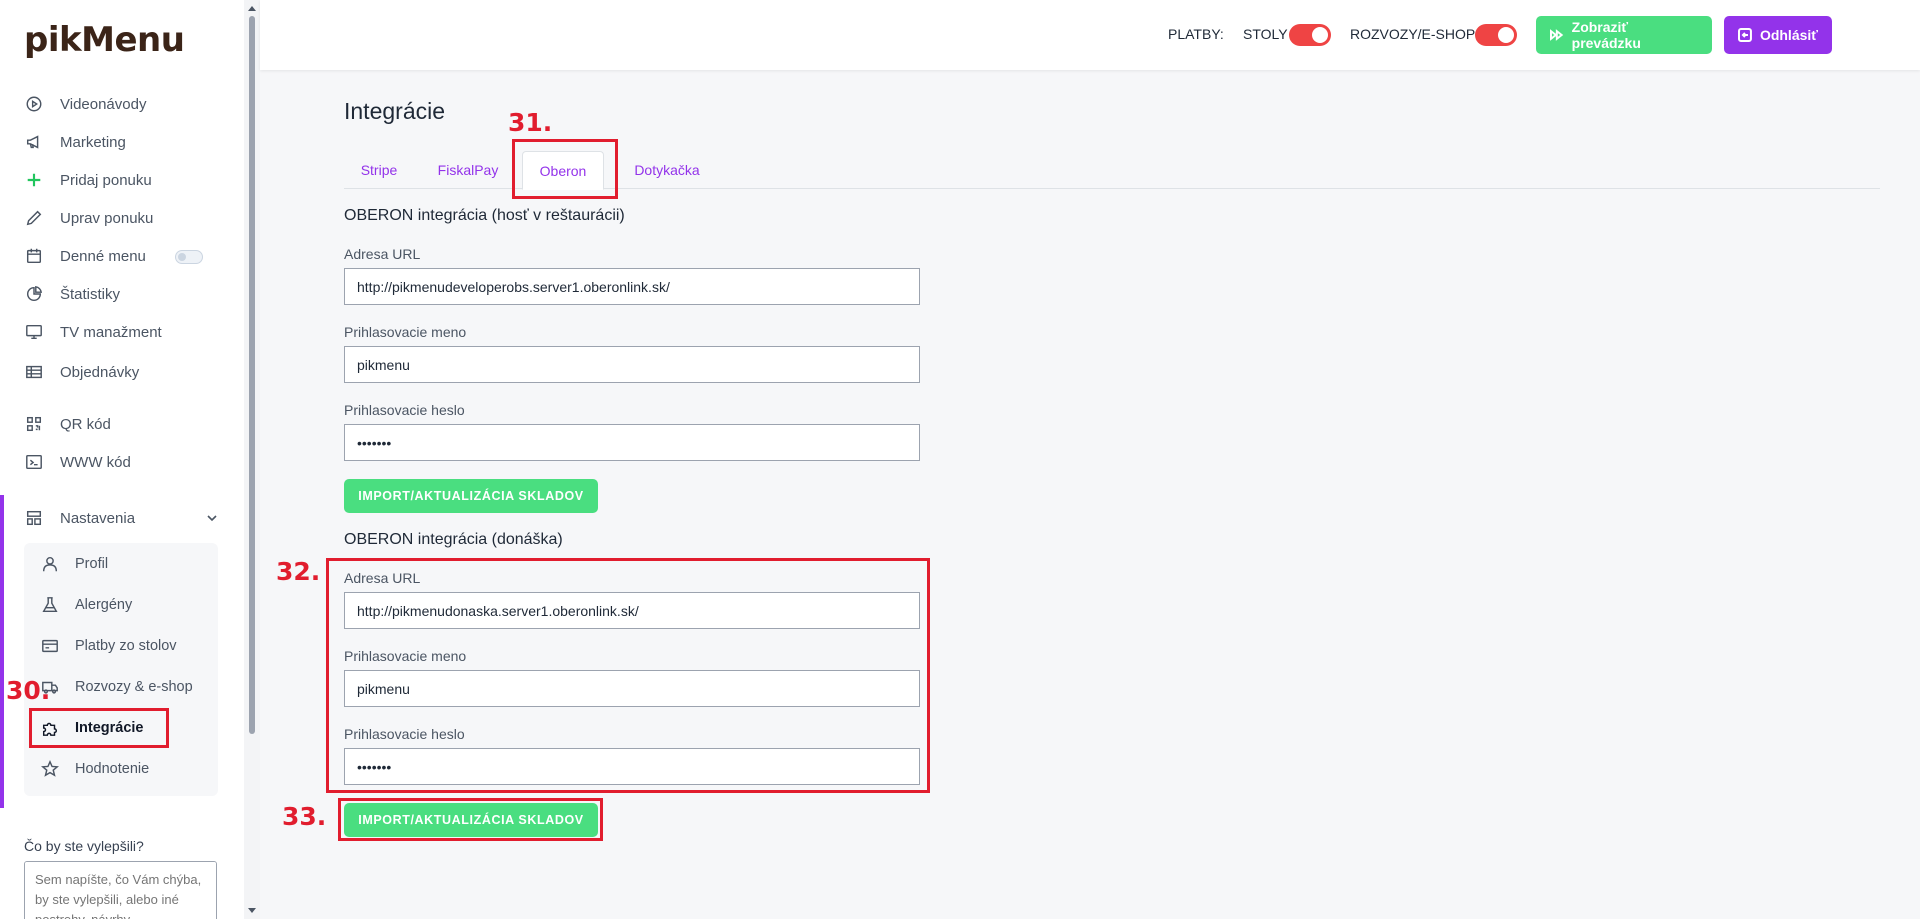 The image size is (1920, 919). I want to click on logout-button: Odhlásiť, so click(1778, 35).